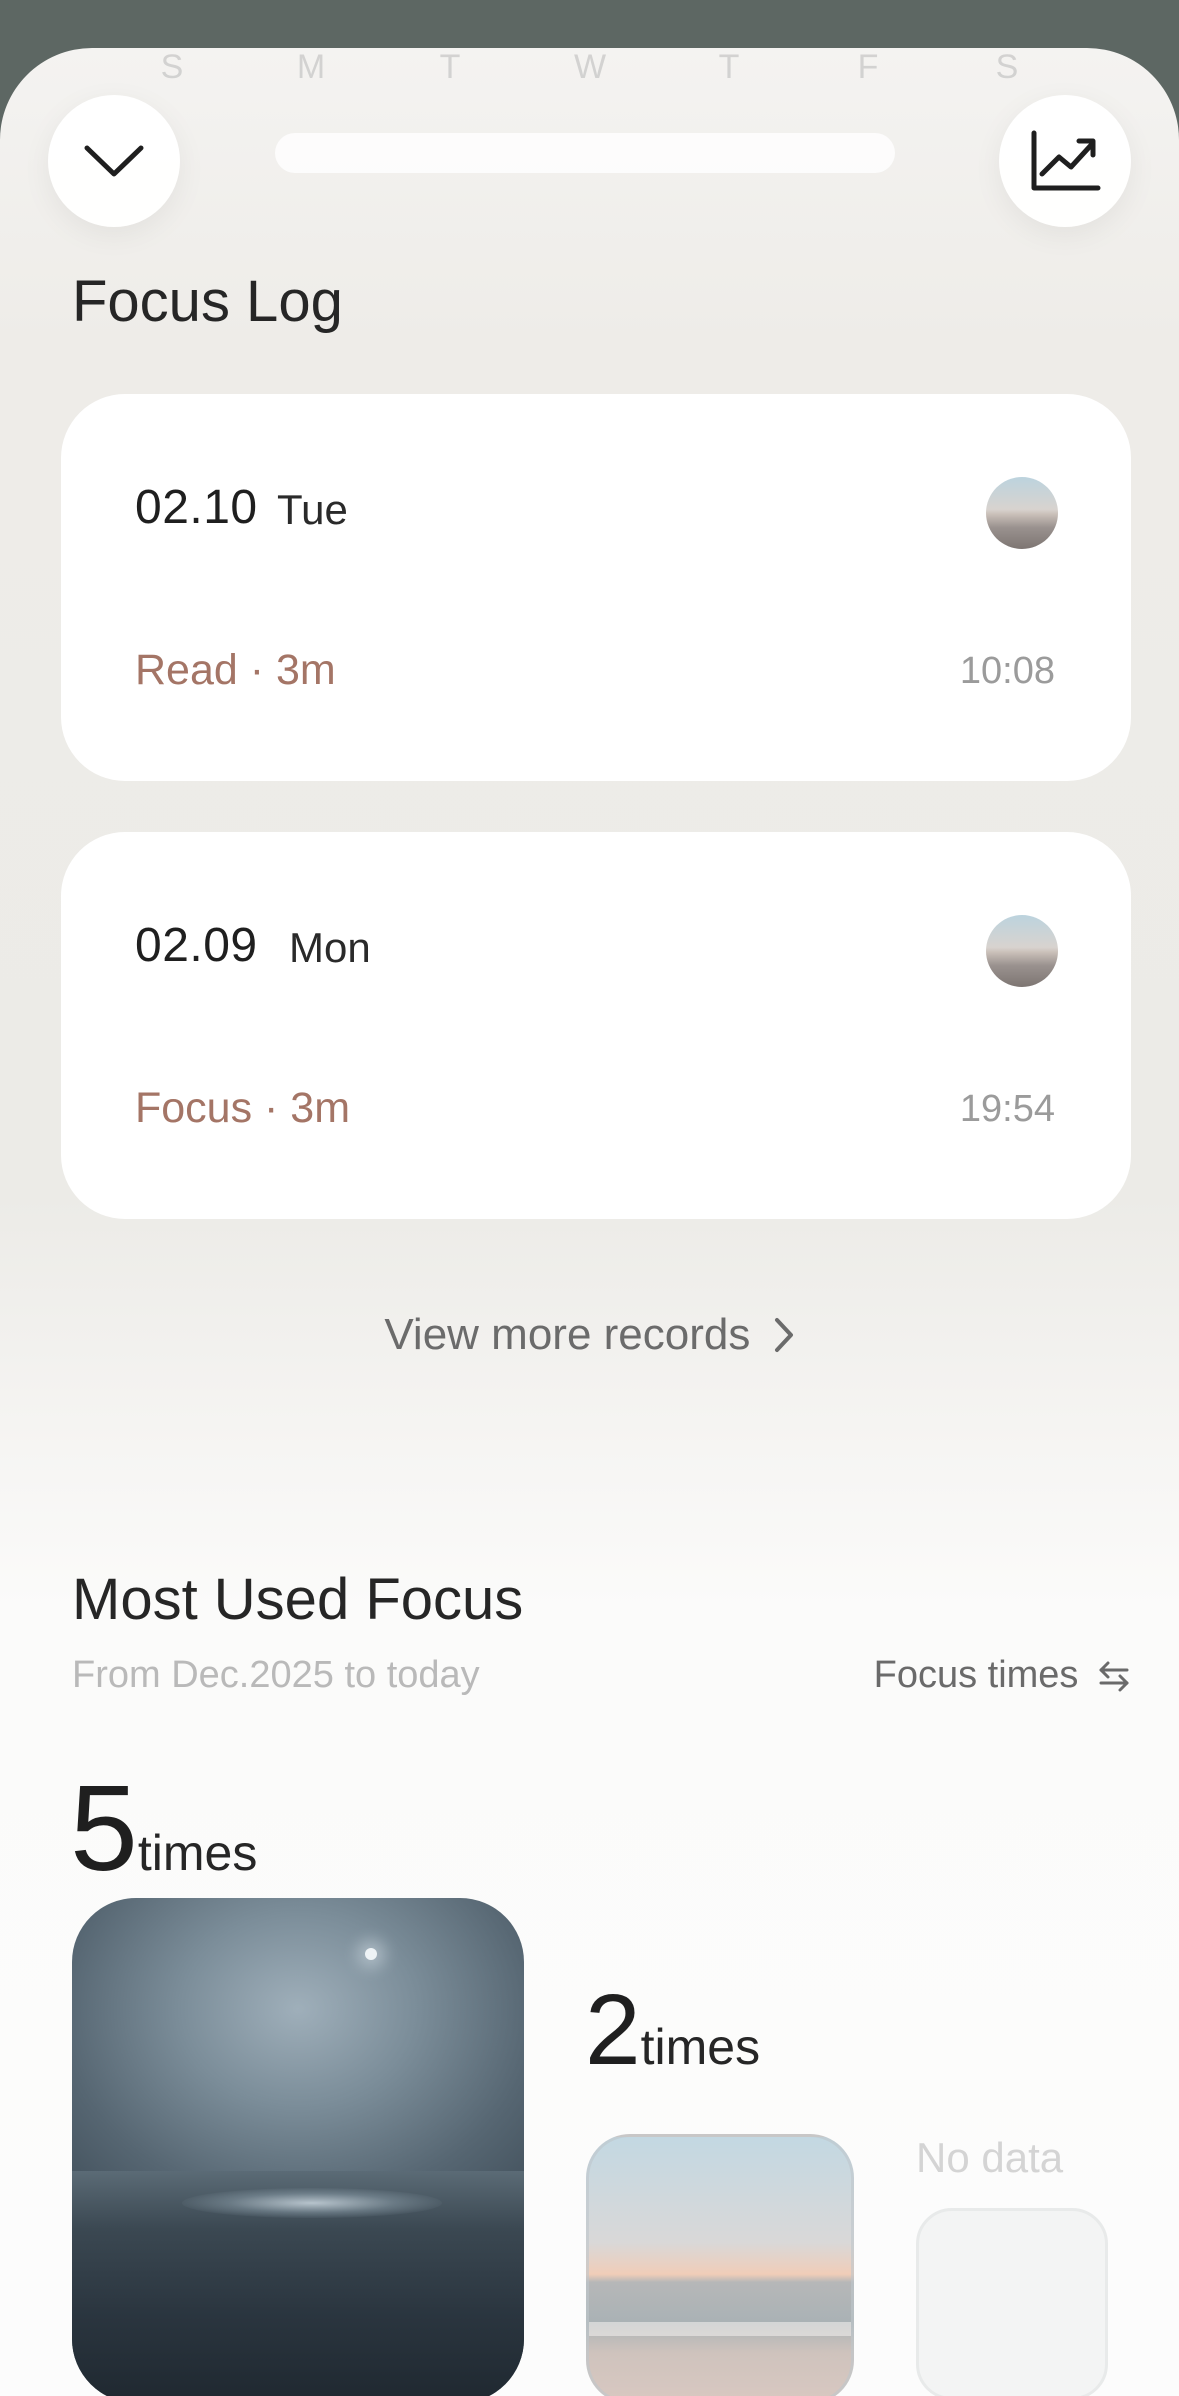 The image size is (1179, 2396). Describe the element at coordinates (720, 2329) in the screenshot. I see `shore-foam` at that location.